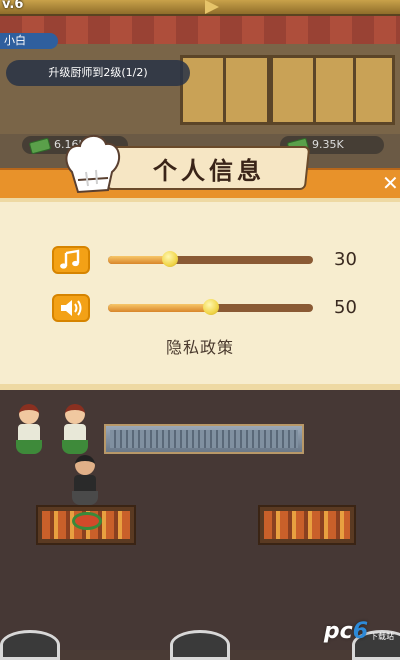 This screenshot has height=660, width=400. What do you see at coordinates (390, 183) in the screenshot?
I see `close-button: ✕` at bounding box center [390, 183].